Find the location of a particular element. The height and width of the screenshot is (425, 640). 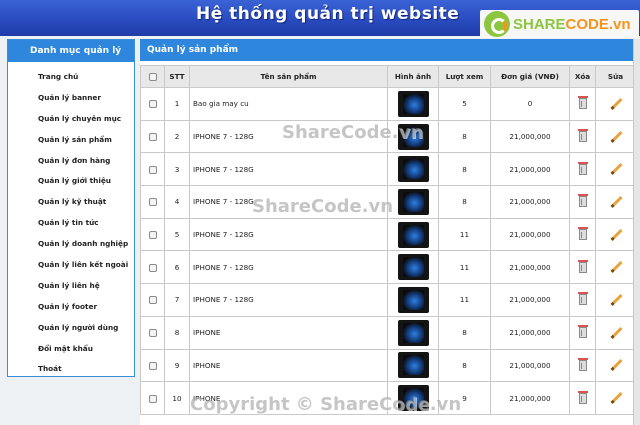

row-stt: 10 is located at coordinates (177, 398).